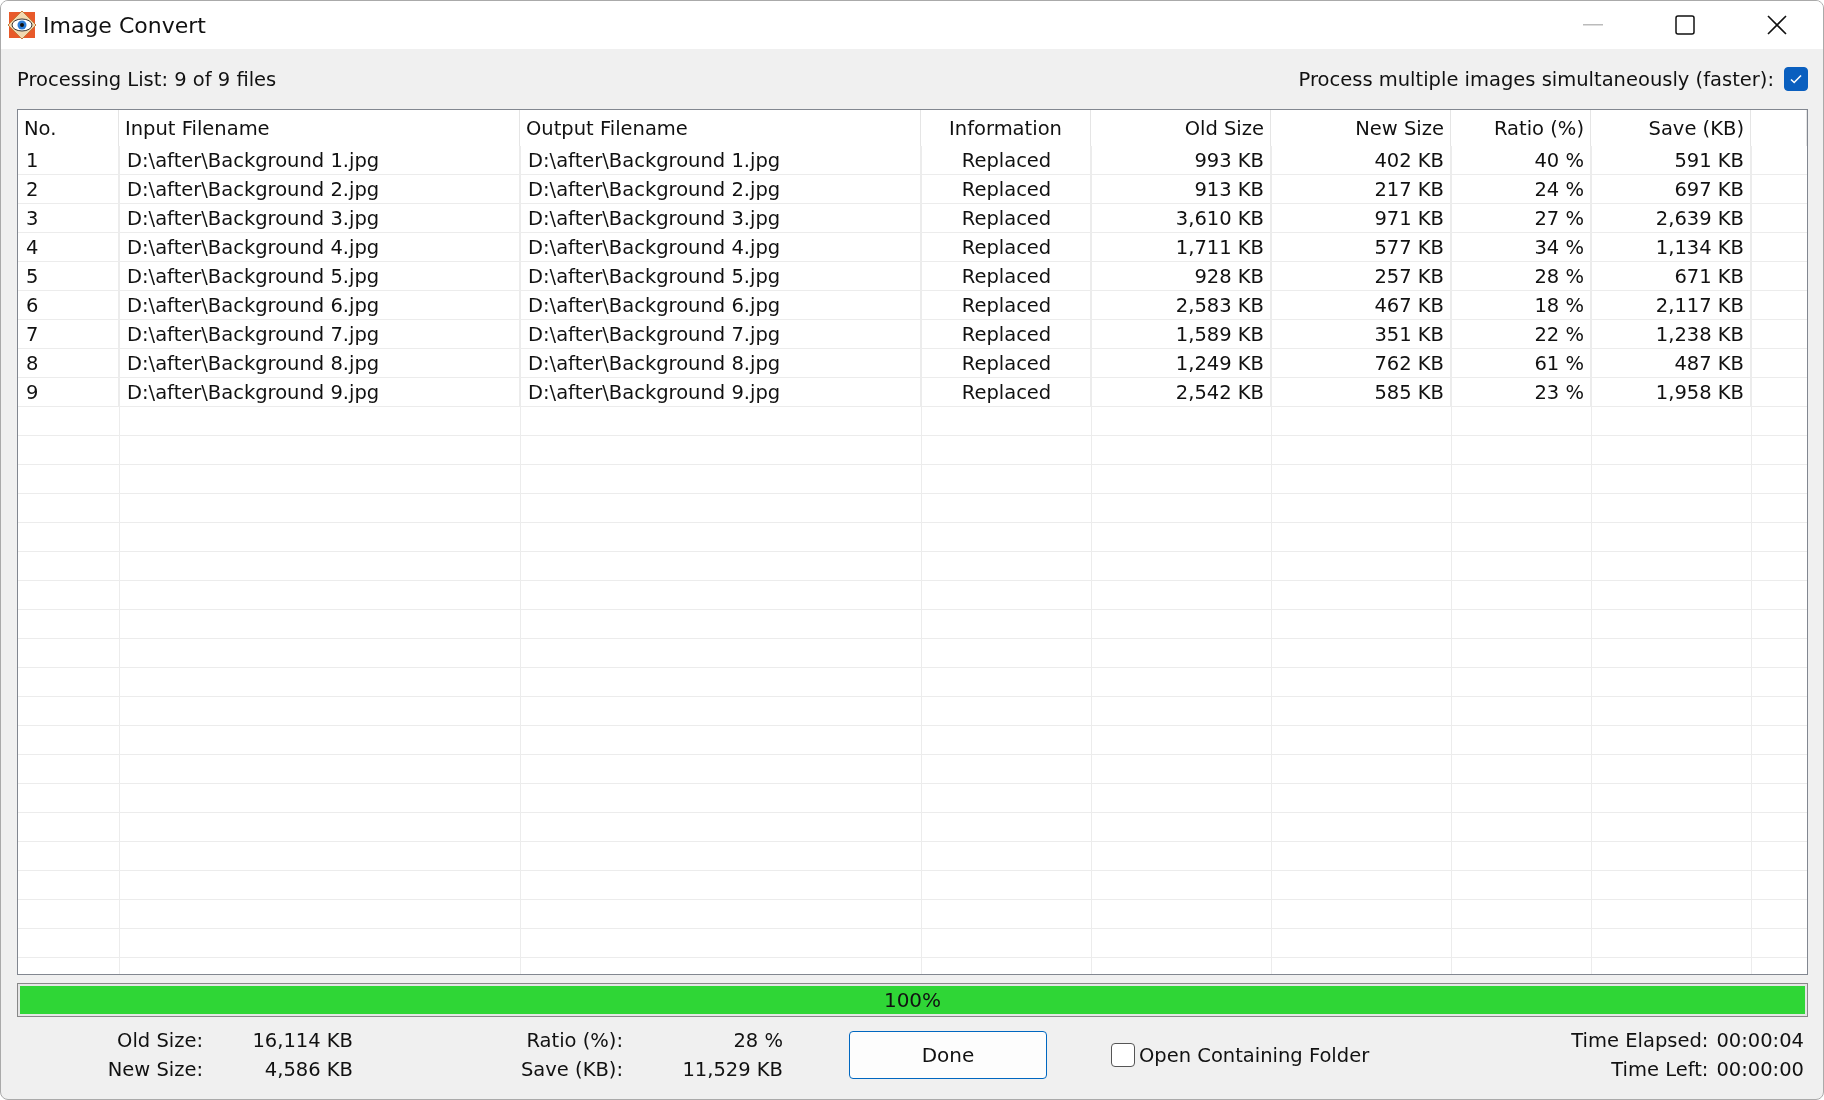 This screenshot has height=1100, width=1824. I want to click on table-cell: 1,134 KB, so click(1671, 247).